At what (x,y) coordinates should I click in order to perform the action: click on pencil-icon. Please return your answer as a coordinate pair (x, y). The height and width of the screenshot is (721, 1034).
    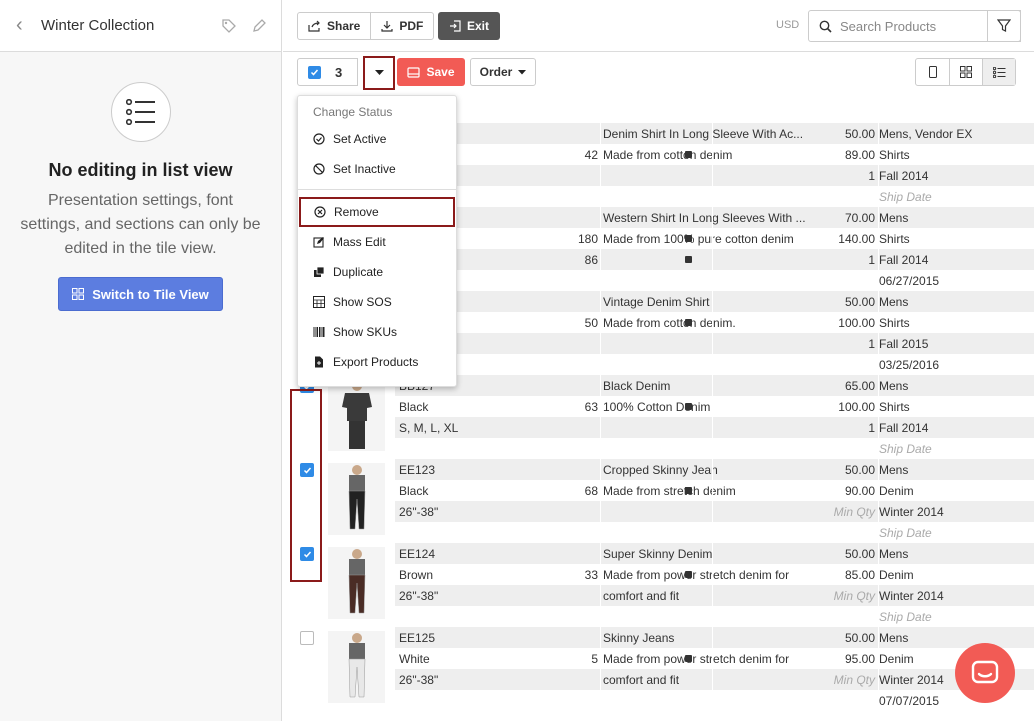
    Looking at the image, I should click on (259, 26).